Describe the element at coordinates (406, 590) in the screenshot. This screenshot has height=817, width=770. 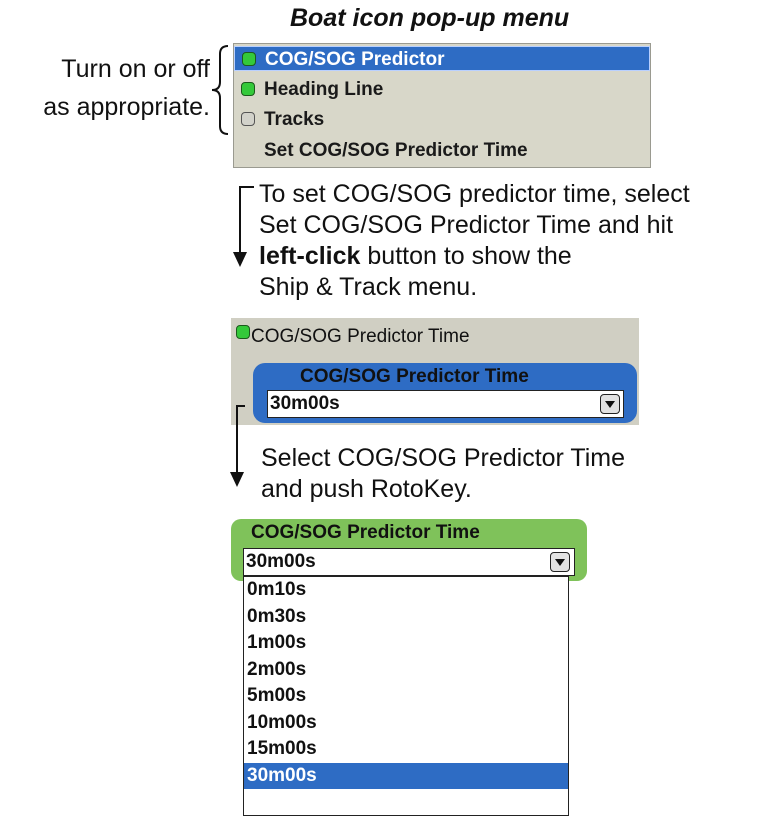
I see `dropdown-option: 0m10s` at that location.